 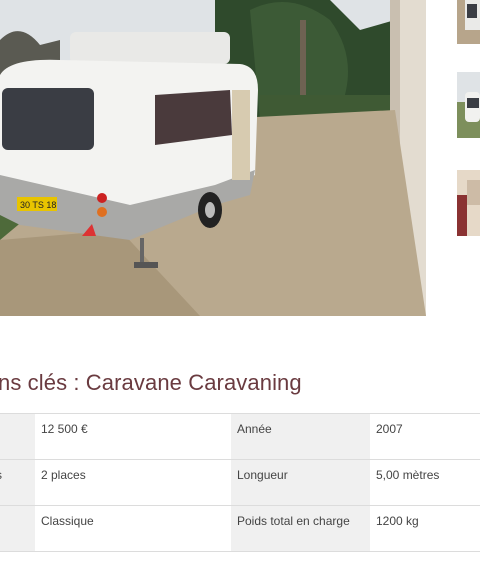 I want to click on spec-value: 12 500 €, so click(x=133, y=436).